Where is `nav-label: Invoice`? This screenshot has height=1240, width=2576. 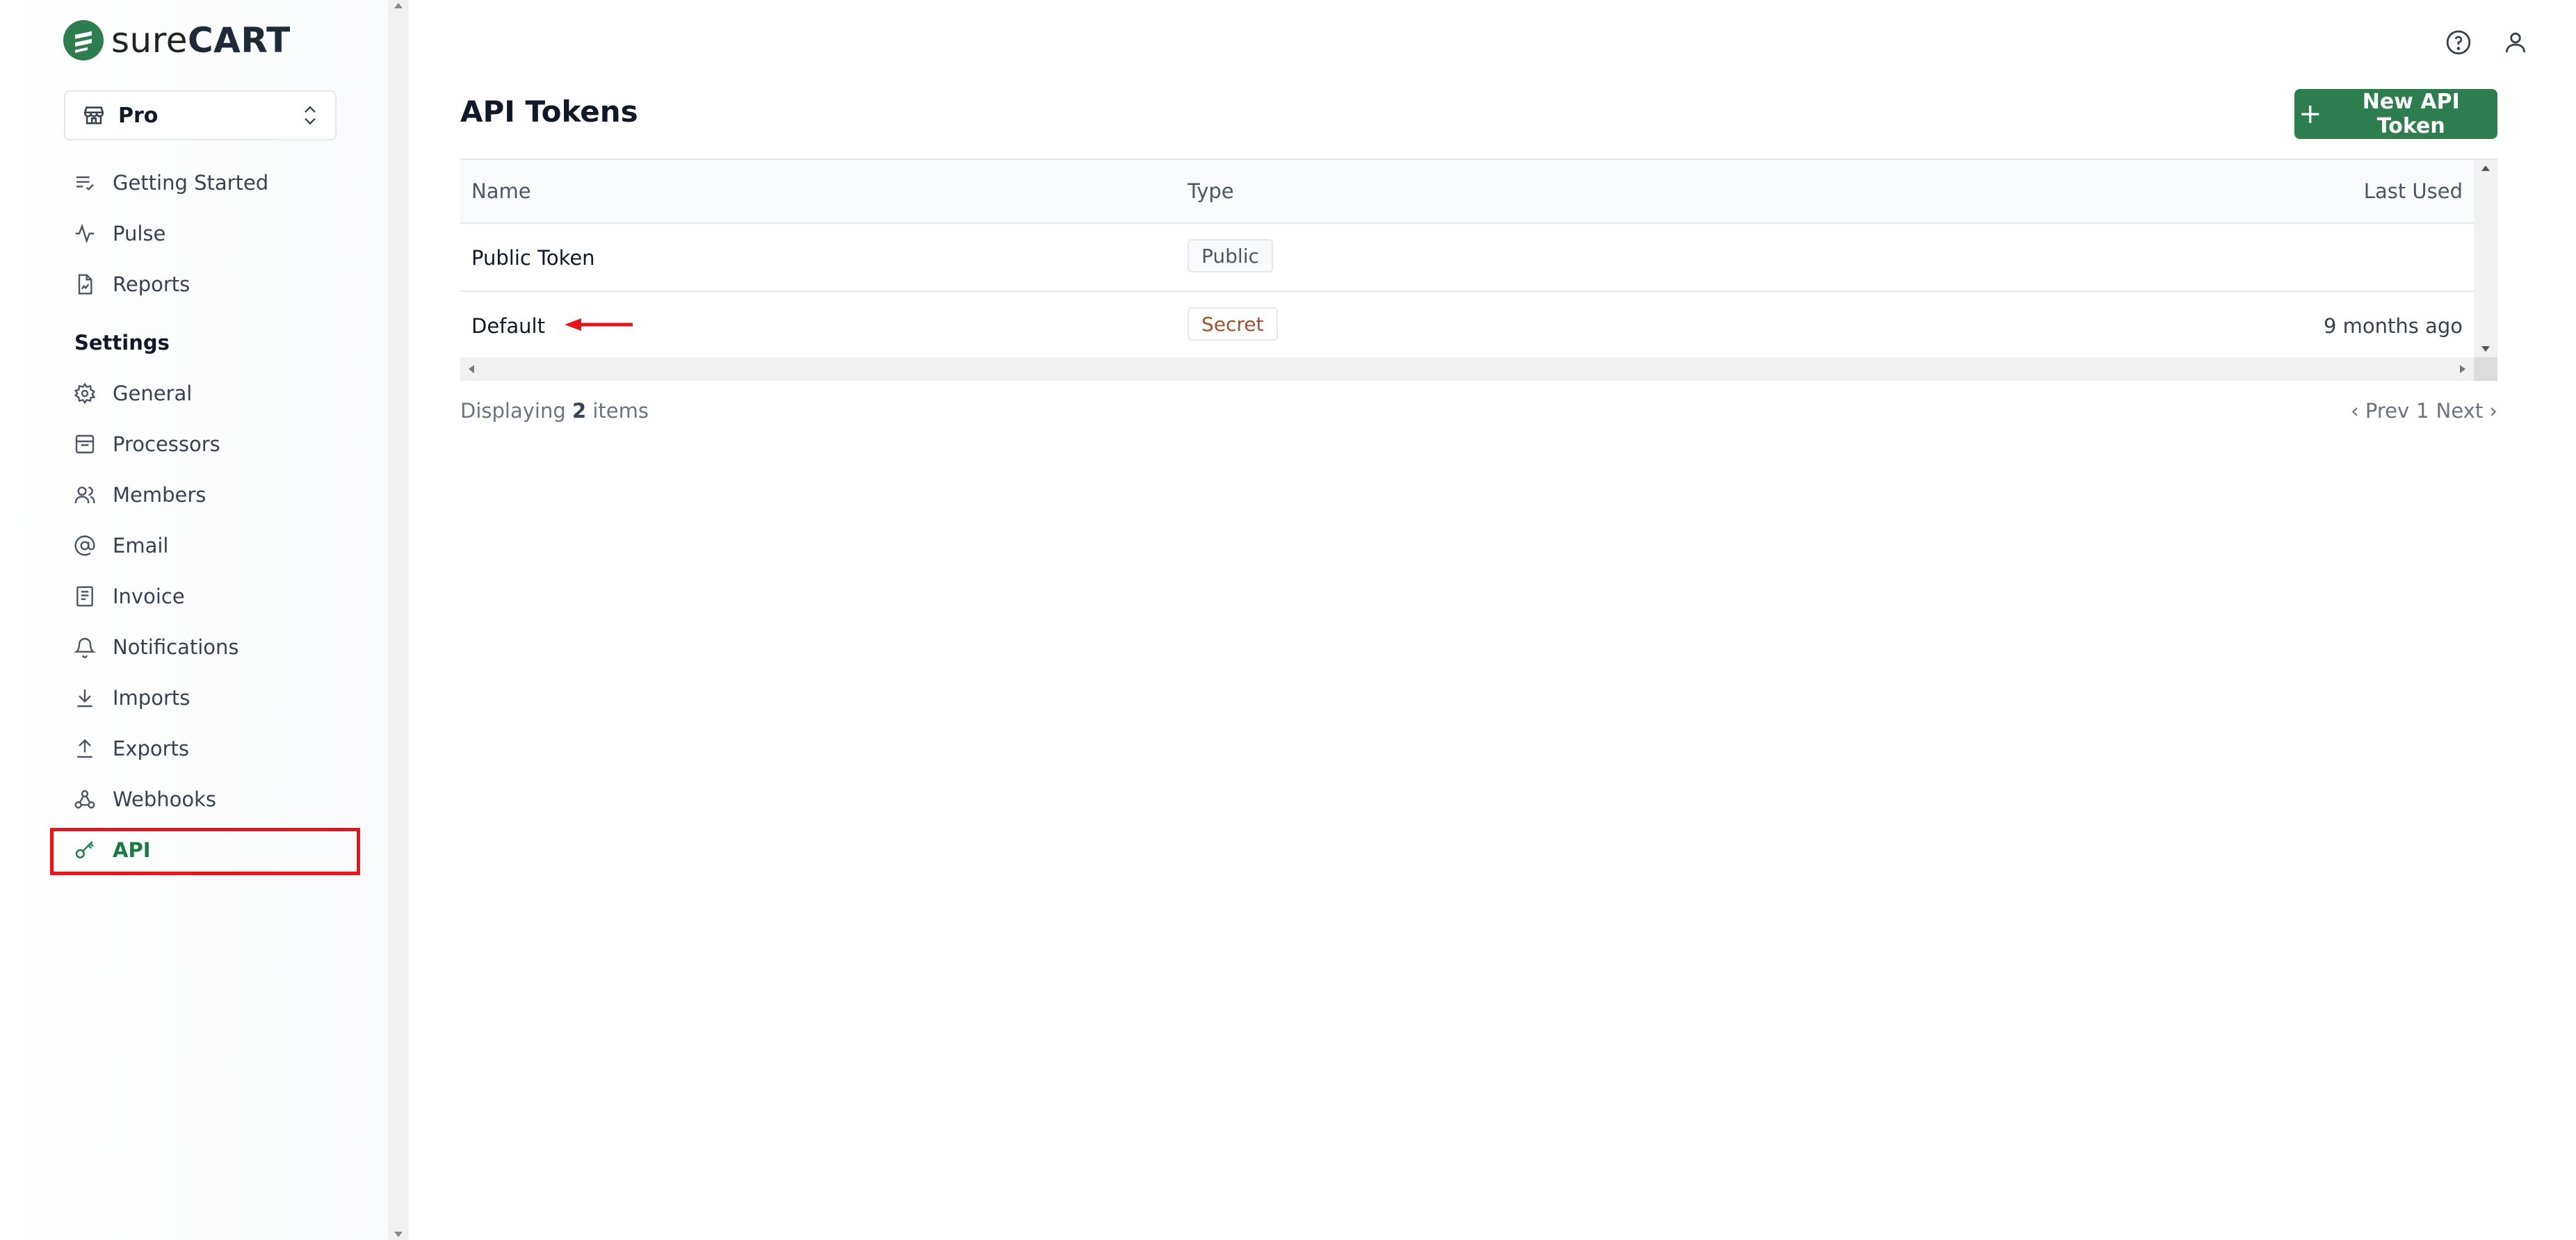 nav-label: Invoice is located at coordinates (149, 596).